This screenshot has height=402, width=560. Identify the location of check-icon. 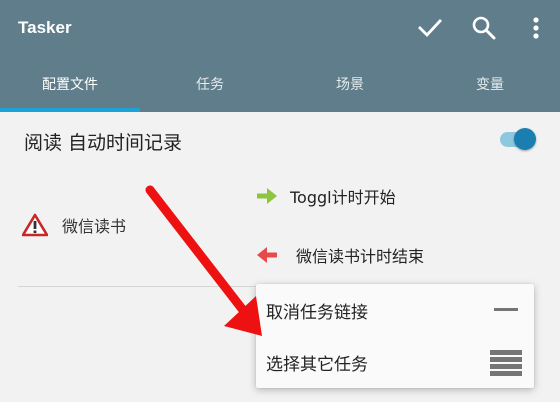
(430, 28).